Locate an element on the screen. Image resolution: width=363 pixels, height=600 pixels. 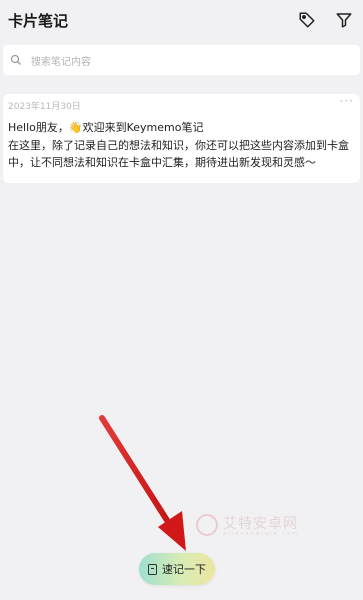
waving-hand-icon: 👋 is located at coordinates (75, 127).